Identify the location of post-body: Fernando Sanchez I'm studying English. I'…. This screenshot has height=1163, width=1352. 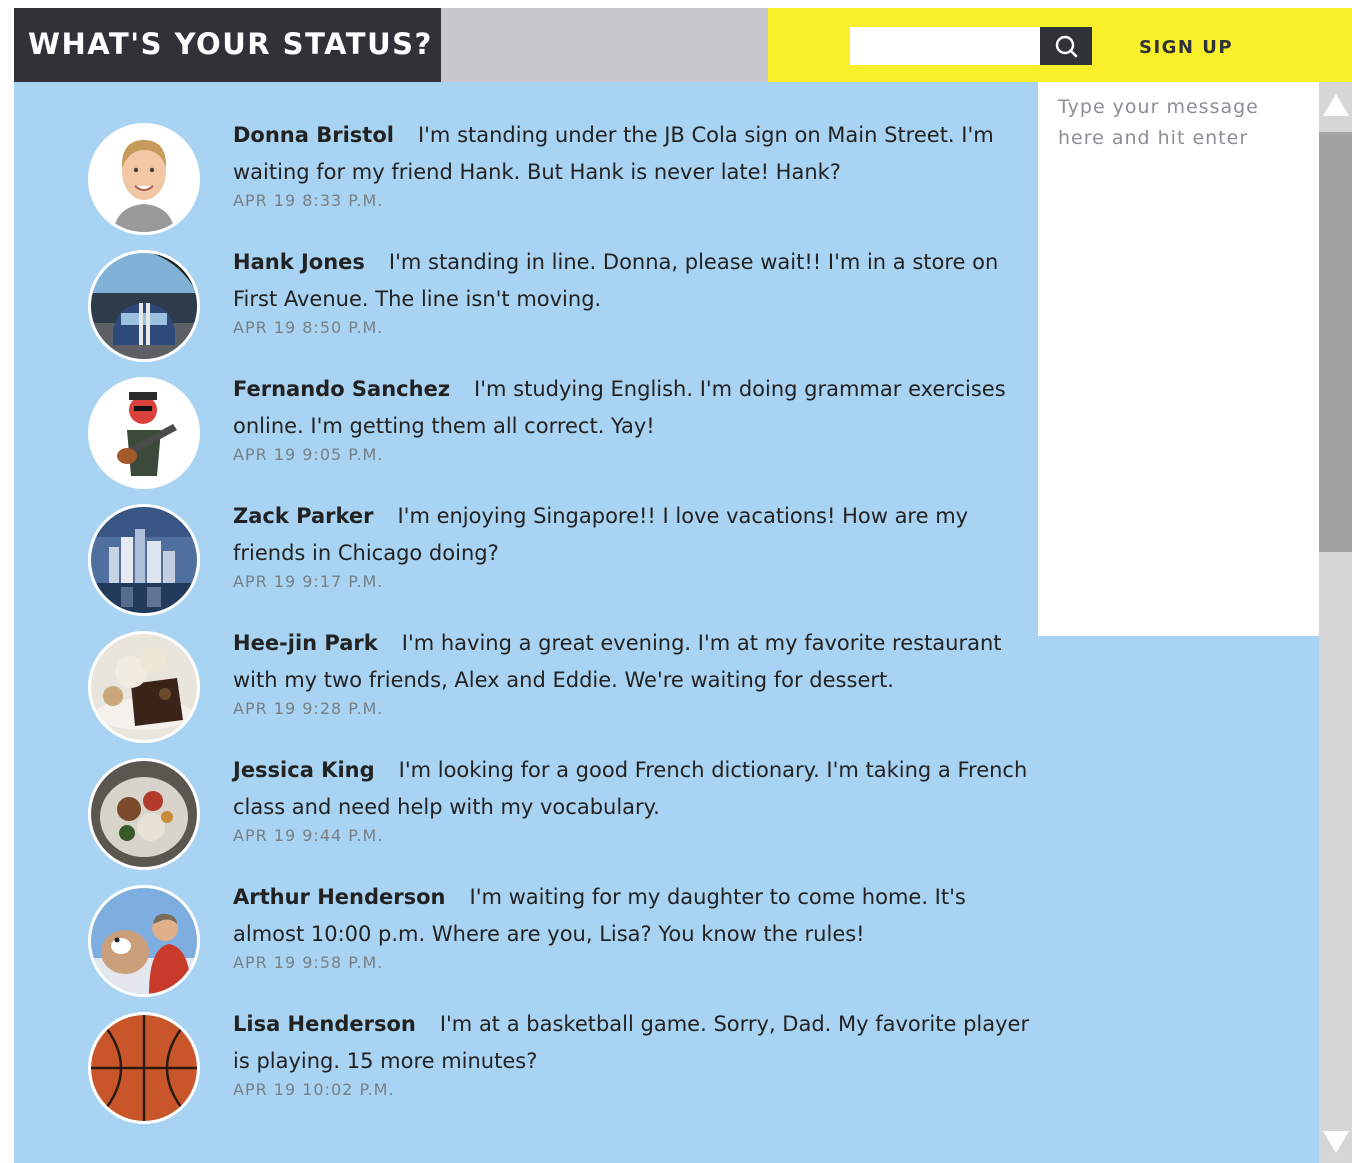
(633, 418).